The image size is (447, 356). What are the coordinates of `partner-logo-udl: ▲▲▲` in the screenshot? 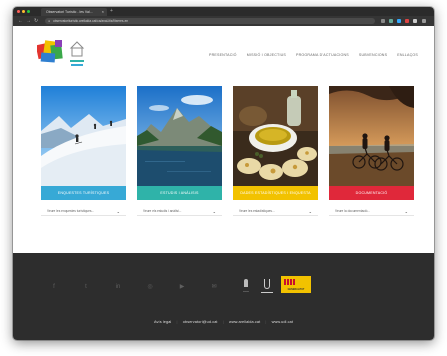 It's located at (246, 285).